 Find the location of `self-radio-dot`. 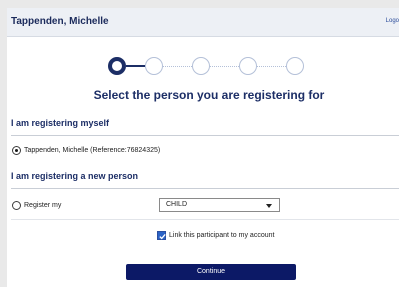

self-radio-dot is located at coordinates (16, 150).